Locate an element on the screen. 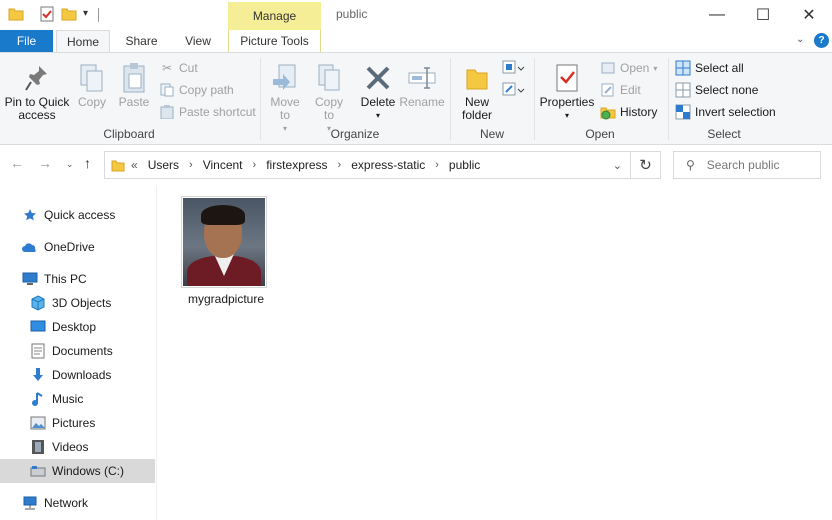  new-item-button is located at coordinates (514, 68).